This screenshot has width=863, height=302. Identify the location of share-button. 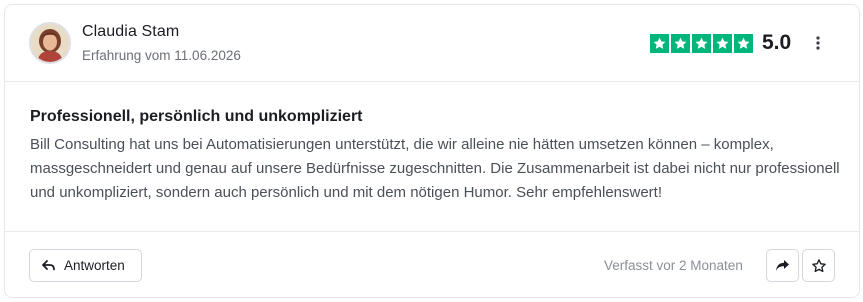
(782, 265).